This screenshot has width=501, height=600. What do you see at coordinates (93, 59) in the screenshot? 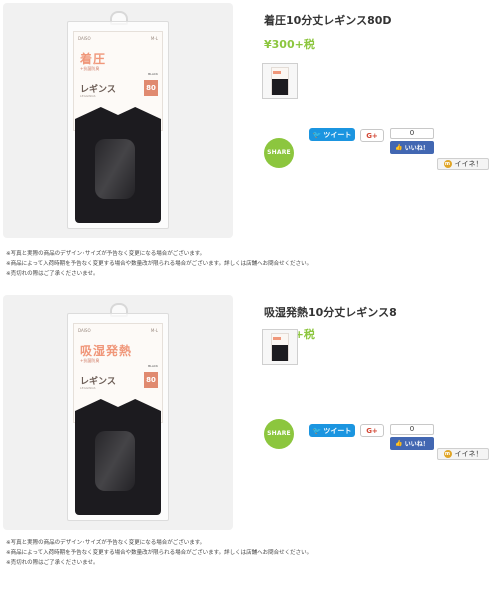
I see `package-headline: 着圧` at bounding box center [93, 59].